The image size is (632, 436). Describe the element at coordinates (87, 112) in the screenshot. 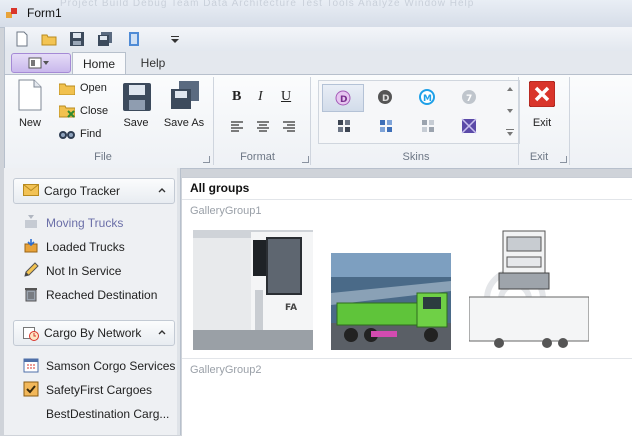

I see `close-button: Close` at that location.